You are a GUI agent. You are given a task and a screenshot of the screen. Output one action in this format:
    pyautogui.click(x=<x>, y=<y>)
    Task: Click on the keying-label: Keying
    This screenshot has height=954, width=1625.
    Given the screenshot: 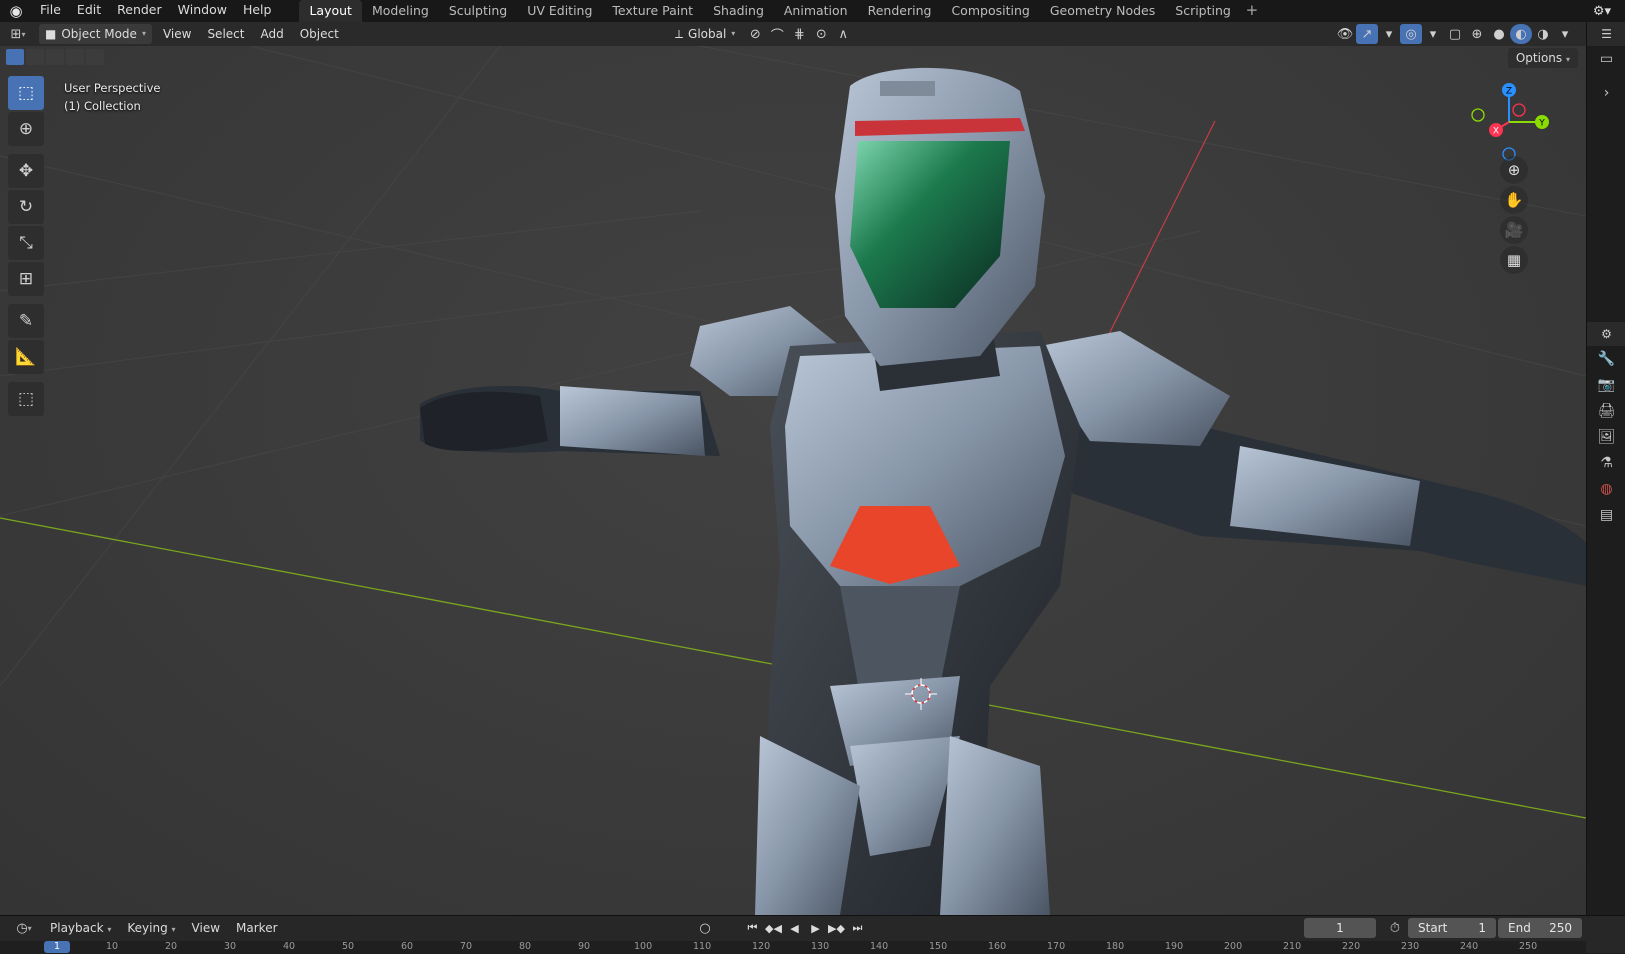 What is the action you would take?
    pyautogui.click(x=147, y=928)
    